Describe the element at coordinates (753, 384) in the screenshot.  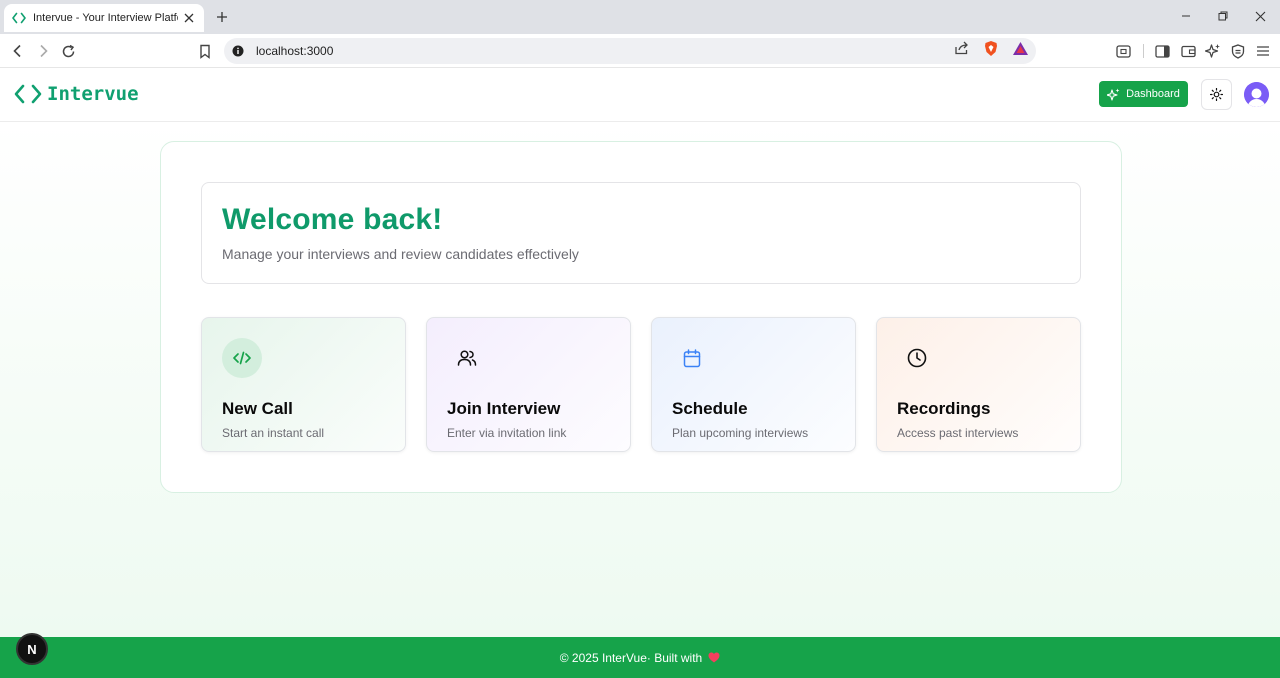
I see `schedule-card: Schedule Plan upcoming interviews` at that location.